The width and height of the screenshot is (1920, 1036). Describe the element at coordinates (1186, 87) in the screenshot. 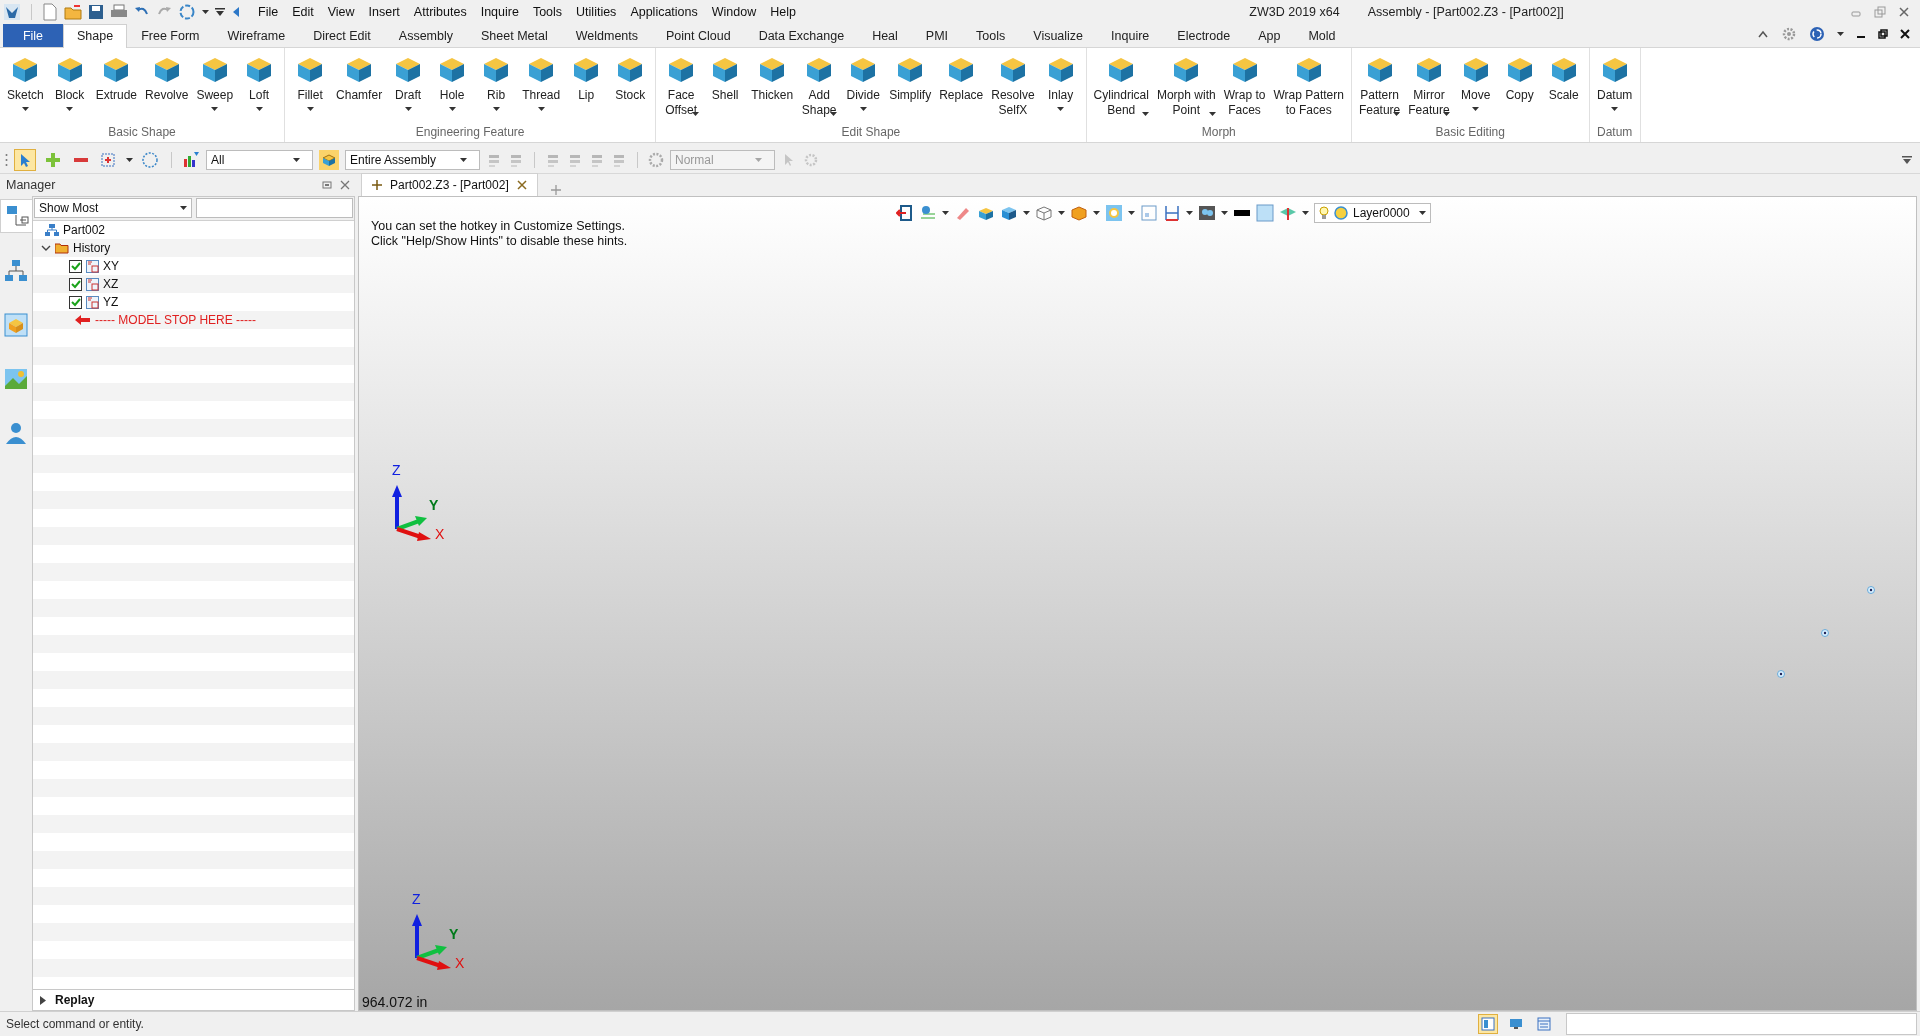

I see `ribbon-button: Morph with Point` at that location.